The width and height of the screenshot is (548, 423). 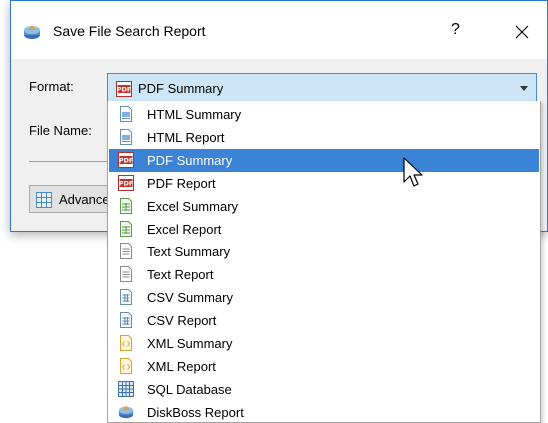 What do you see at coordinates (193, 206) in the screenshot?
I see `dropdown-option-label: Excel Summary` at bounding box center [193, 206].